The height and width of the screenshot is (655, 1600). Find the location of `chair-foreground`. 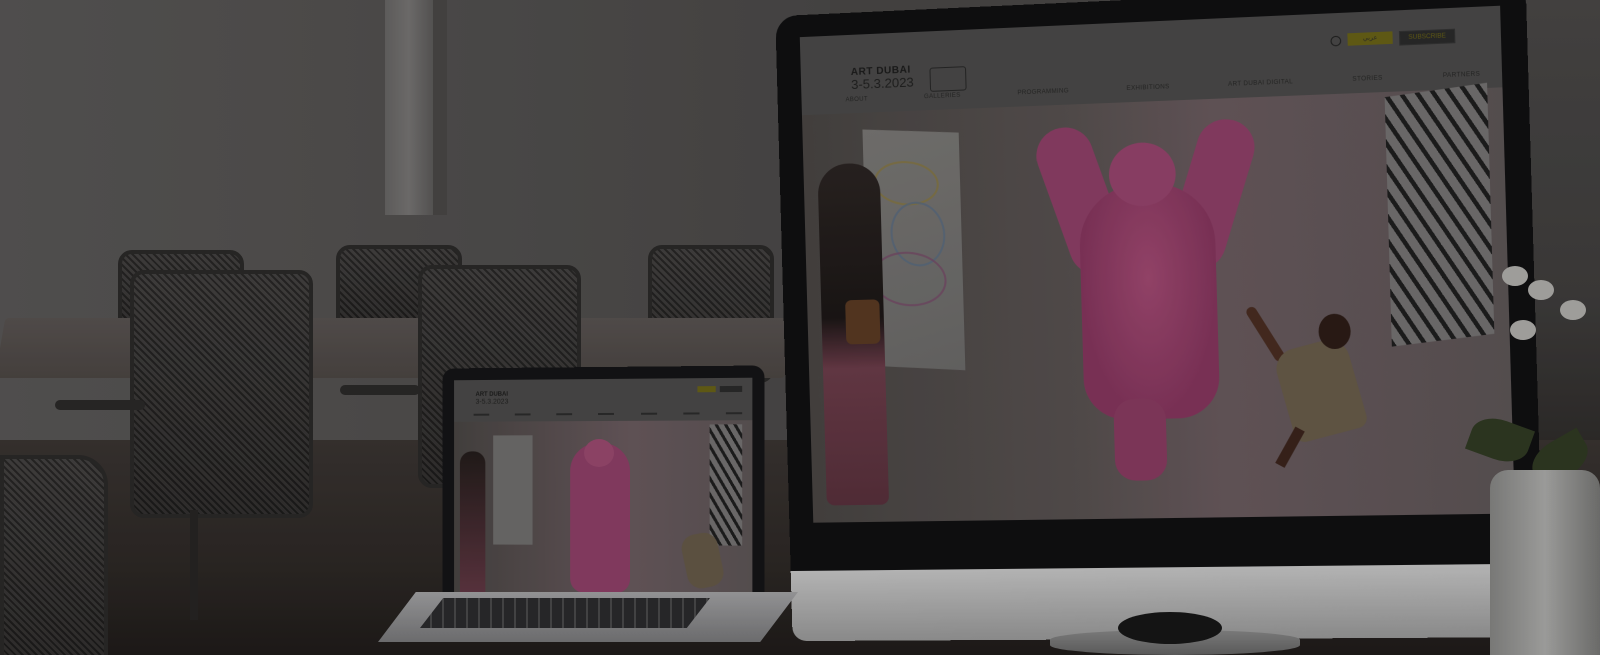

chair-foreground is located at coordinates (54, 555).